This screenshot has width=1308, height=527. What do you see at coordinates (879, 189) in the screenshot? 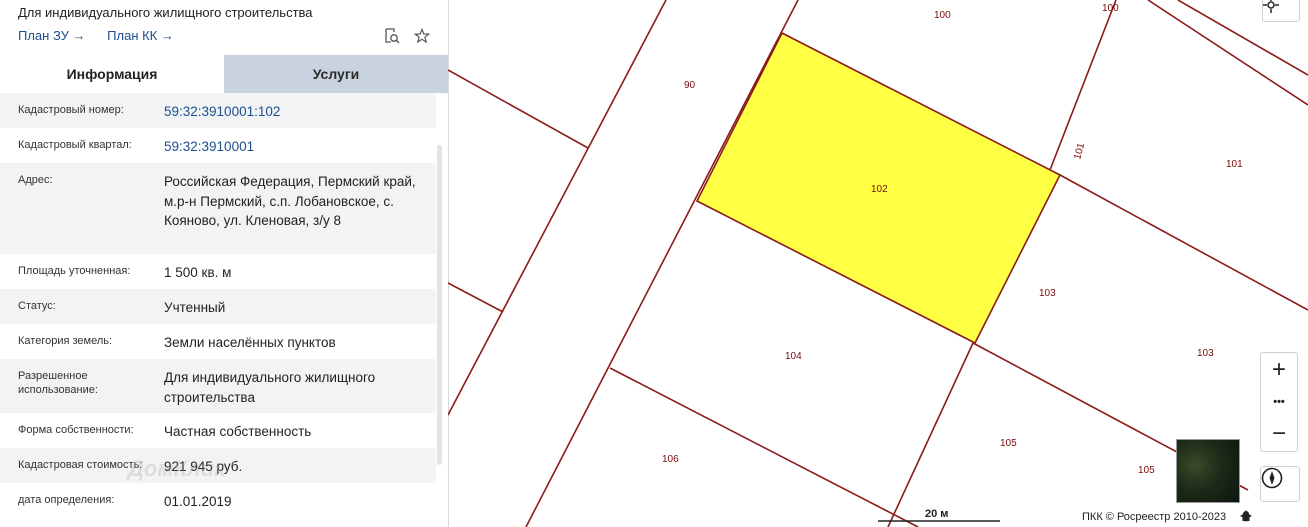
I see `parcel-label: 102` at bounding box center [879, 189].